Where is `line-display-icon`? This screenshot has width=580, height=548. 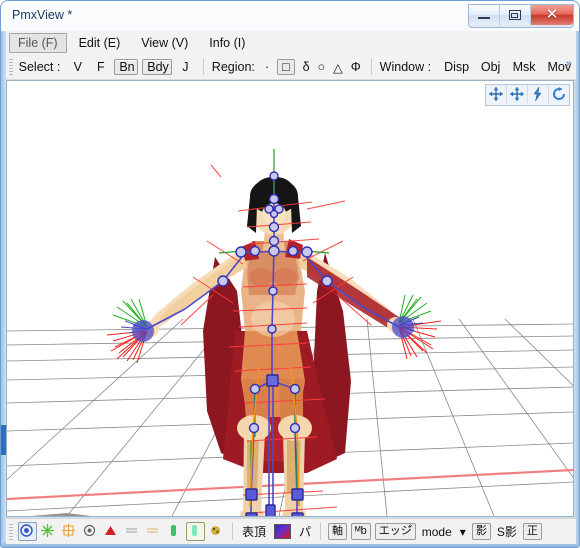
line-display-icon is located at coordinates (132, 531).